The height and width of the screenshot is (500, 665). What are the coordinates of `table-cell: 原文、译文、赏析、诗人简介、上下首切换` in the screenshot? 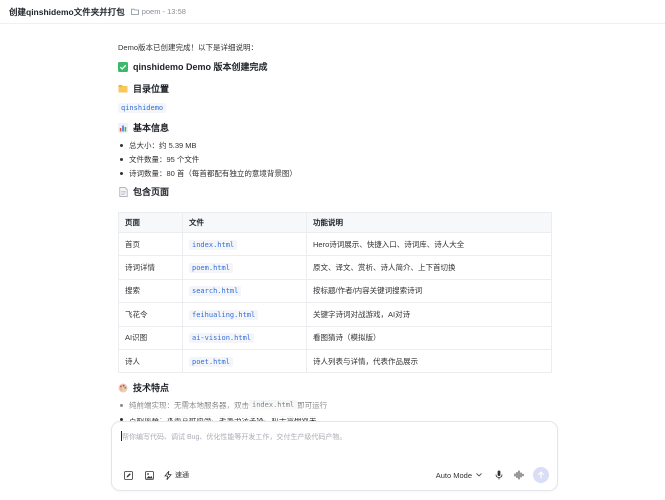 It's located at (429, 267).